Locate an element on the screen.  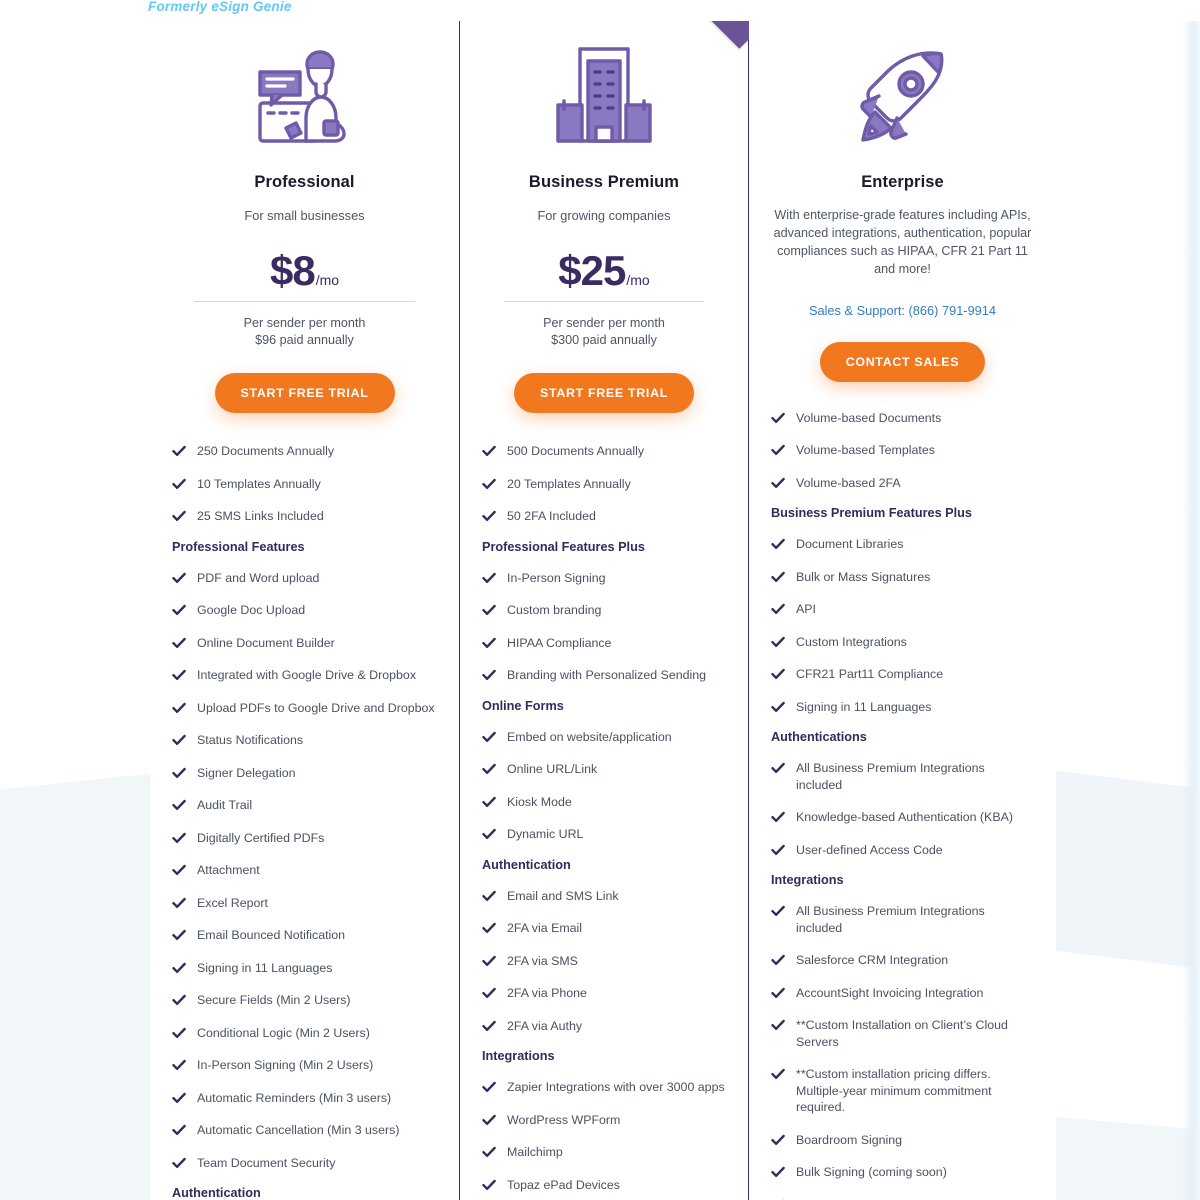
contact-sales-button: CONTACT SALES is located at coordinates (902, 361).